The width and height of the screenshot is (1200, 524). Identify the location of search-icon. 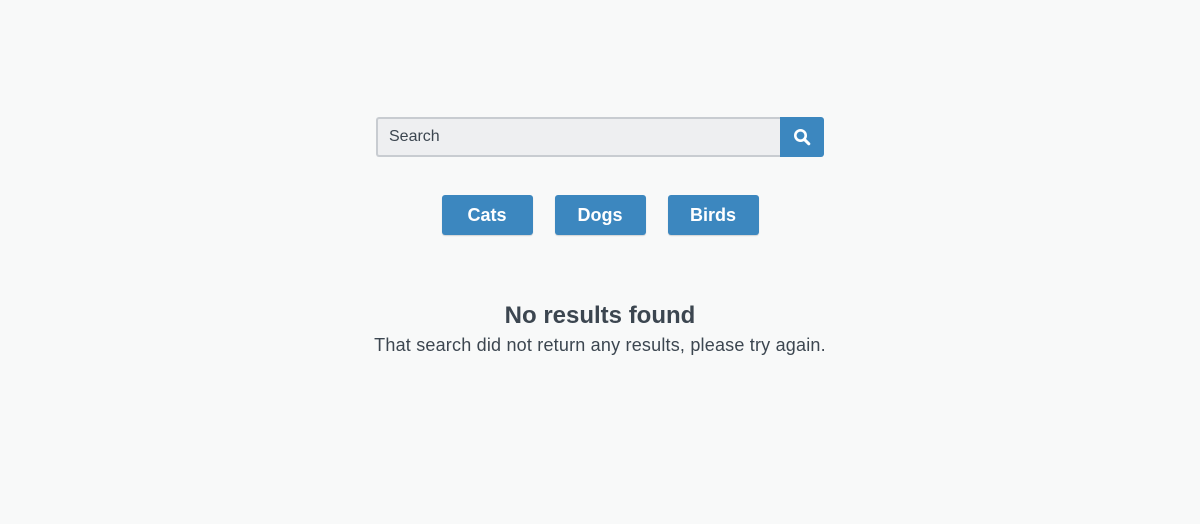
(802, 137).